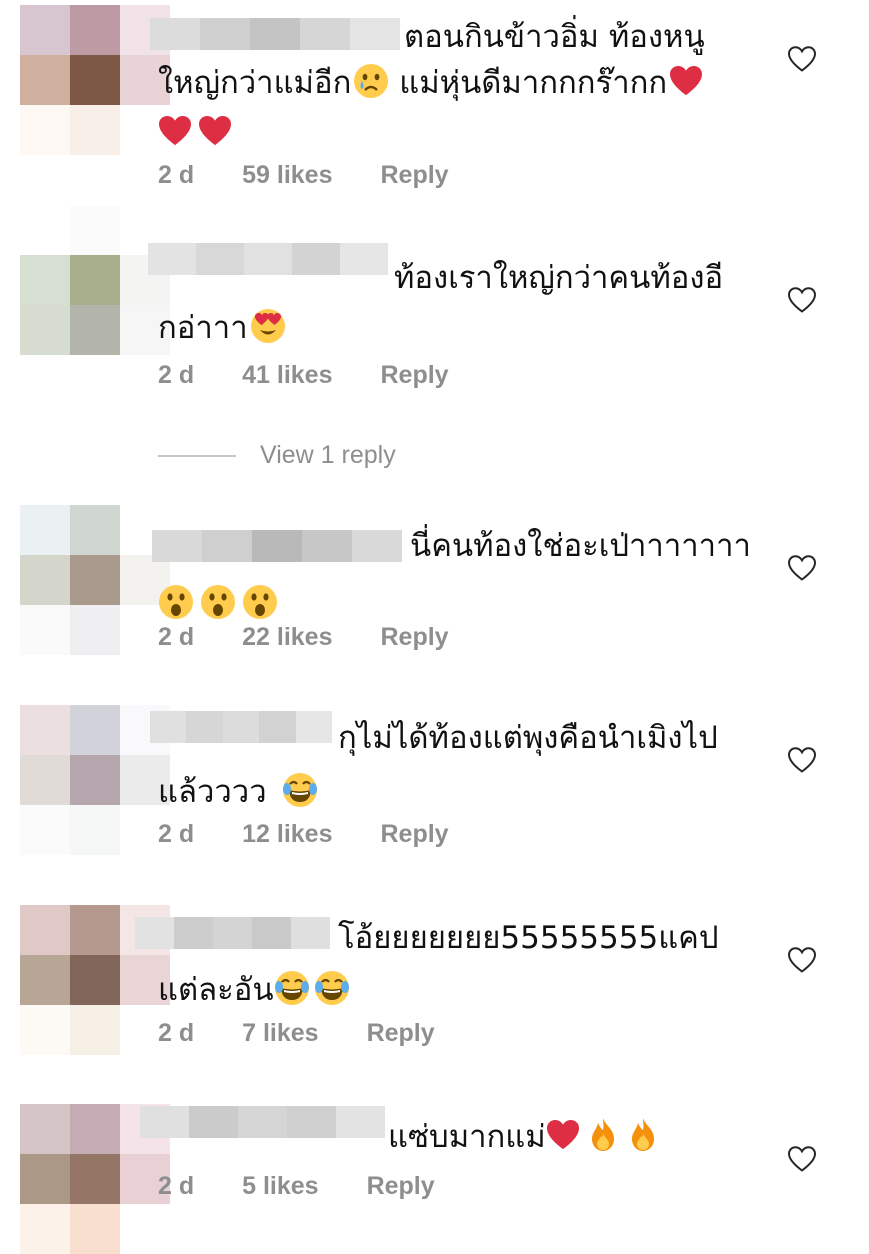  I want to click on view-replies-button: View 1 reply, so click(277, 455).